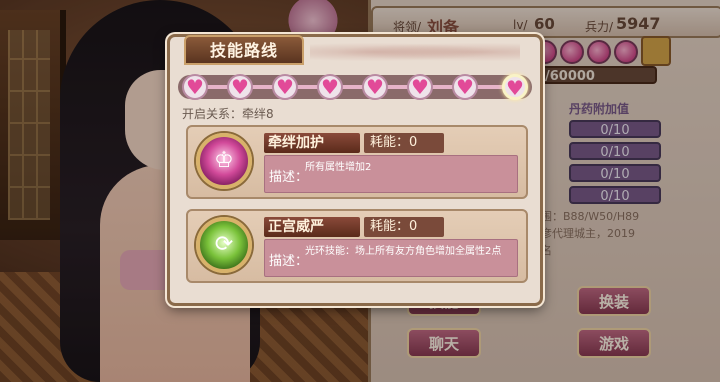 The image size is (720, 382). What do you see at coordinates (224, 161) in the screenshot?
I see `pink-shield-icon: ♔` at bounding box center [224, 161].